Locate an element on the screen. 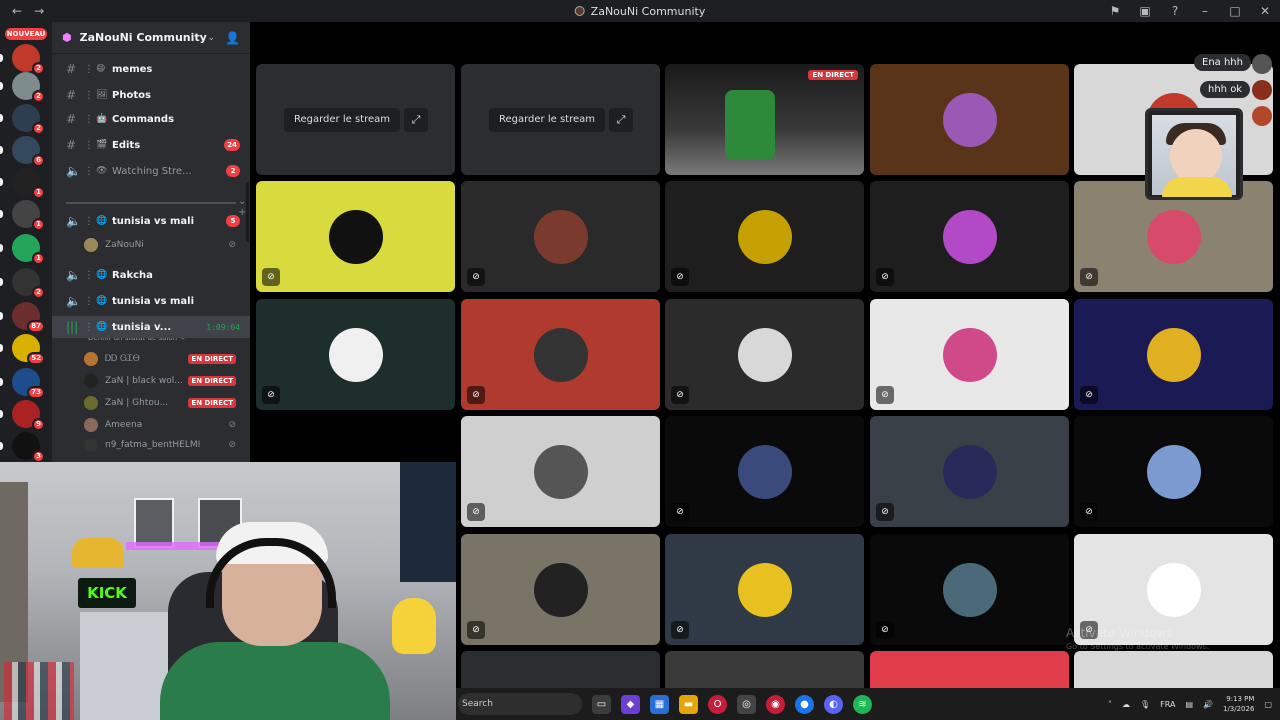  voice-user: ZaN | black wol... EN DIRECT is located at coordinates (164, 381).